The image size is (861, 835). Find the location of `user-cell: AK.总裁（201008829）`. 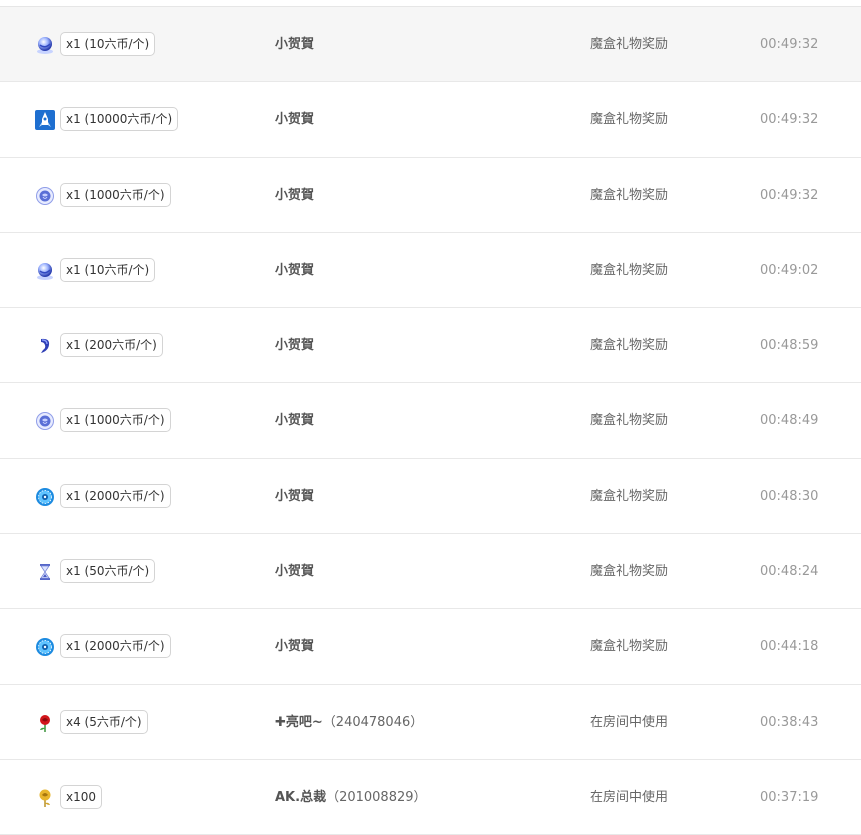

user-cell: AK.总裁（201008829） is located at coordinates (351, 797).